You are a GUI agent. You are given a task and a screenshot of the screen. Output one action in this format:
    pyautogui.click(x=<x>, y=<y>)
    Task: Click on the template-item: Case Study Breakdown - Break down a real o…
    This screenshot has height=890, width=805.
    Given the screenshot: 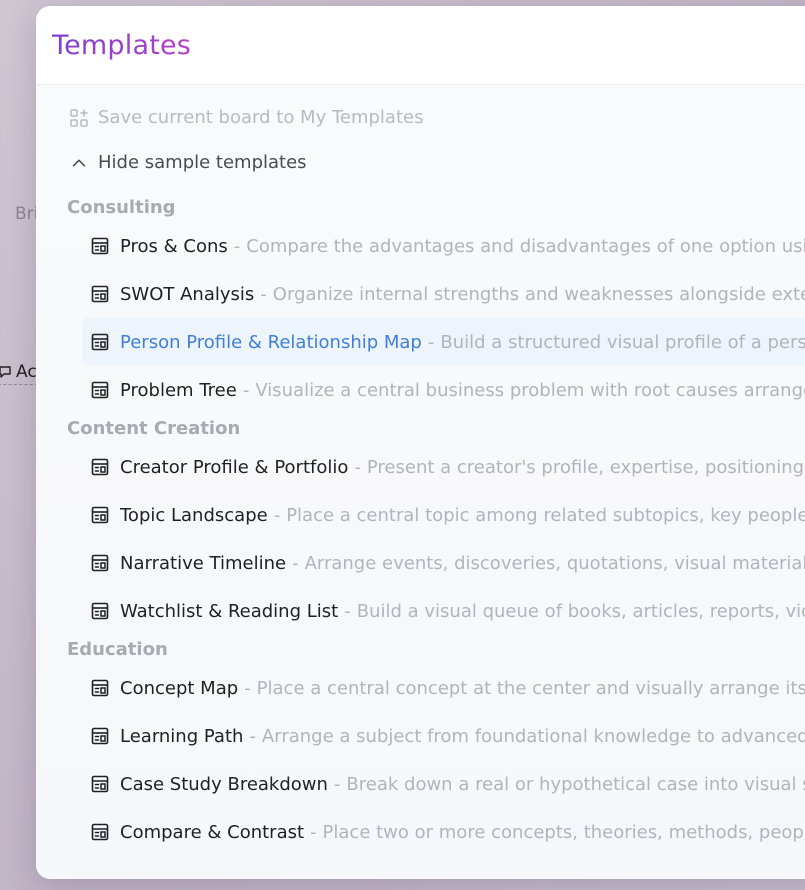 What is the action you would take?
    pyautogui.click(x=429, y=784)
    